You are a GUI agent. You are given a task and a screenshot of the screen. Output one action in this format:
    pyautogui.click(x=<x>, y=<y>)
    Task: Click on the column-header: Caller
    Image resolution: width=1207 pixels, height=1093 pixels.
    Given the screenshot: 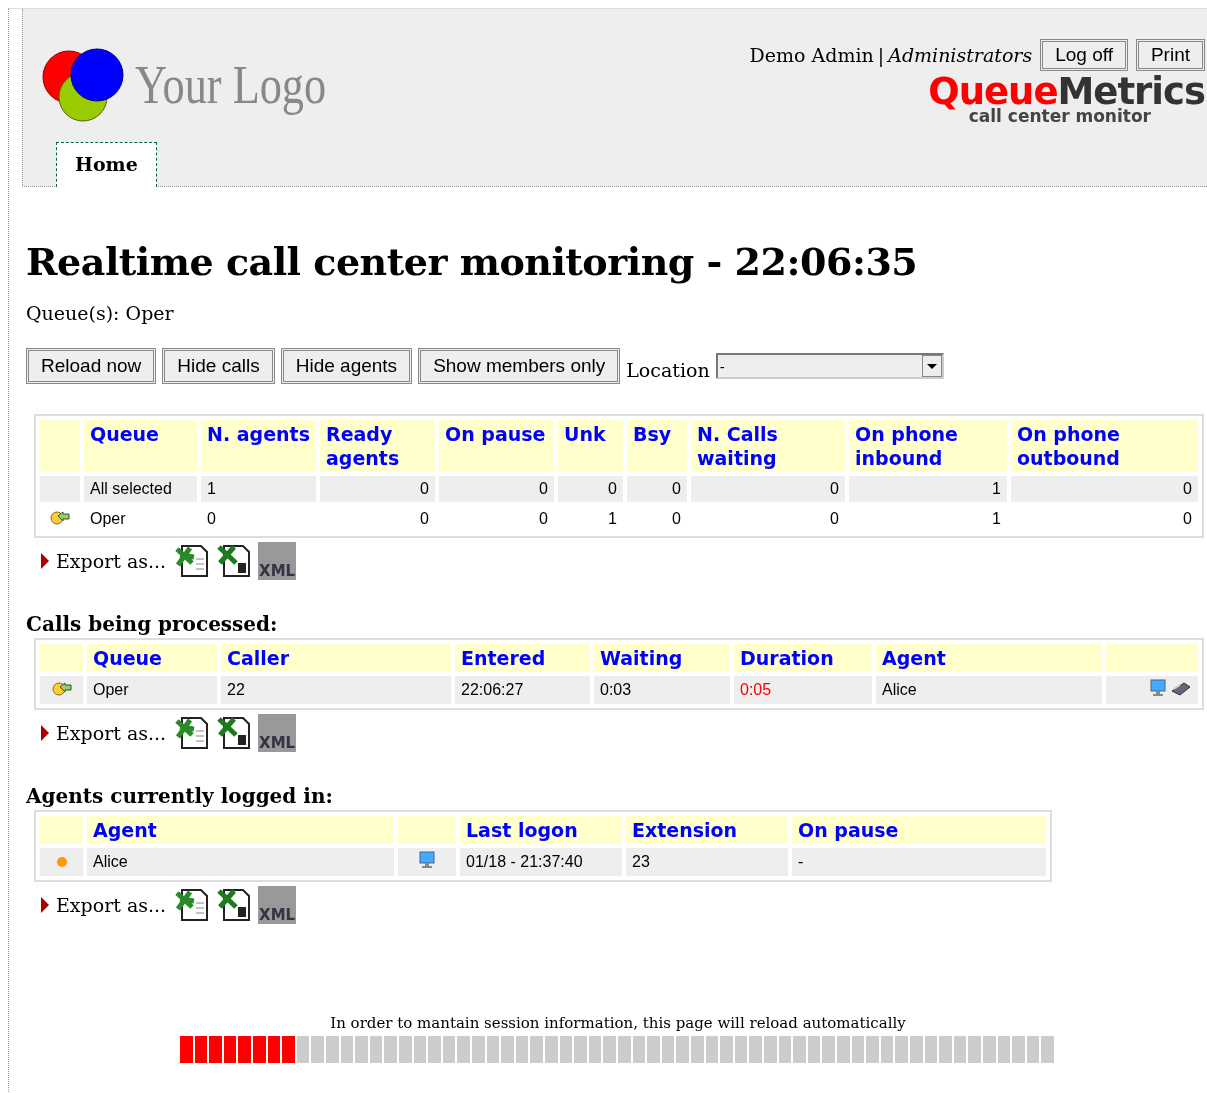 What is the action you would take?
    pyautogui.click(x=336, y=658)
    